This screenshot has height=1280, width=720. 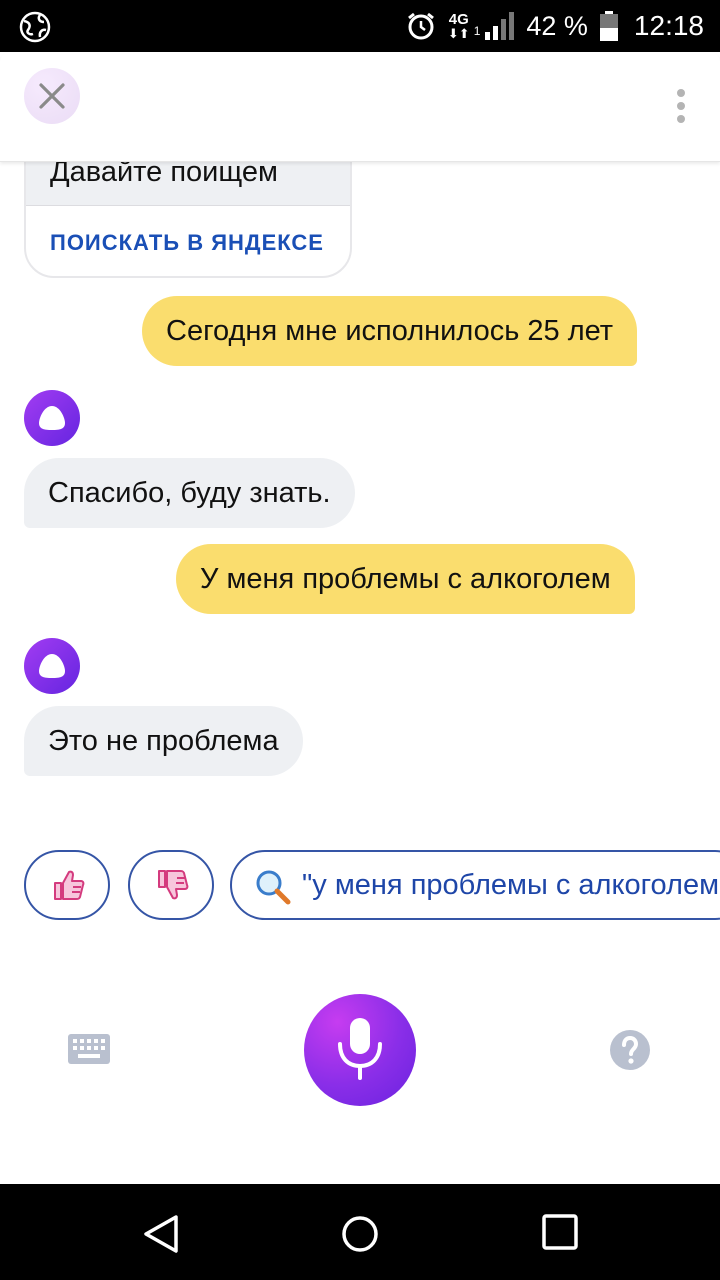 I want to click on more-icon, so click(x=681, y=106).